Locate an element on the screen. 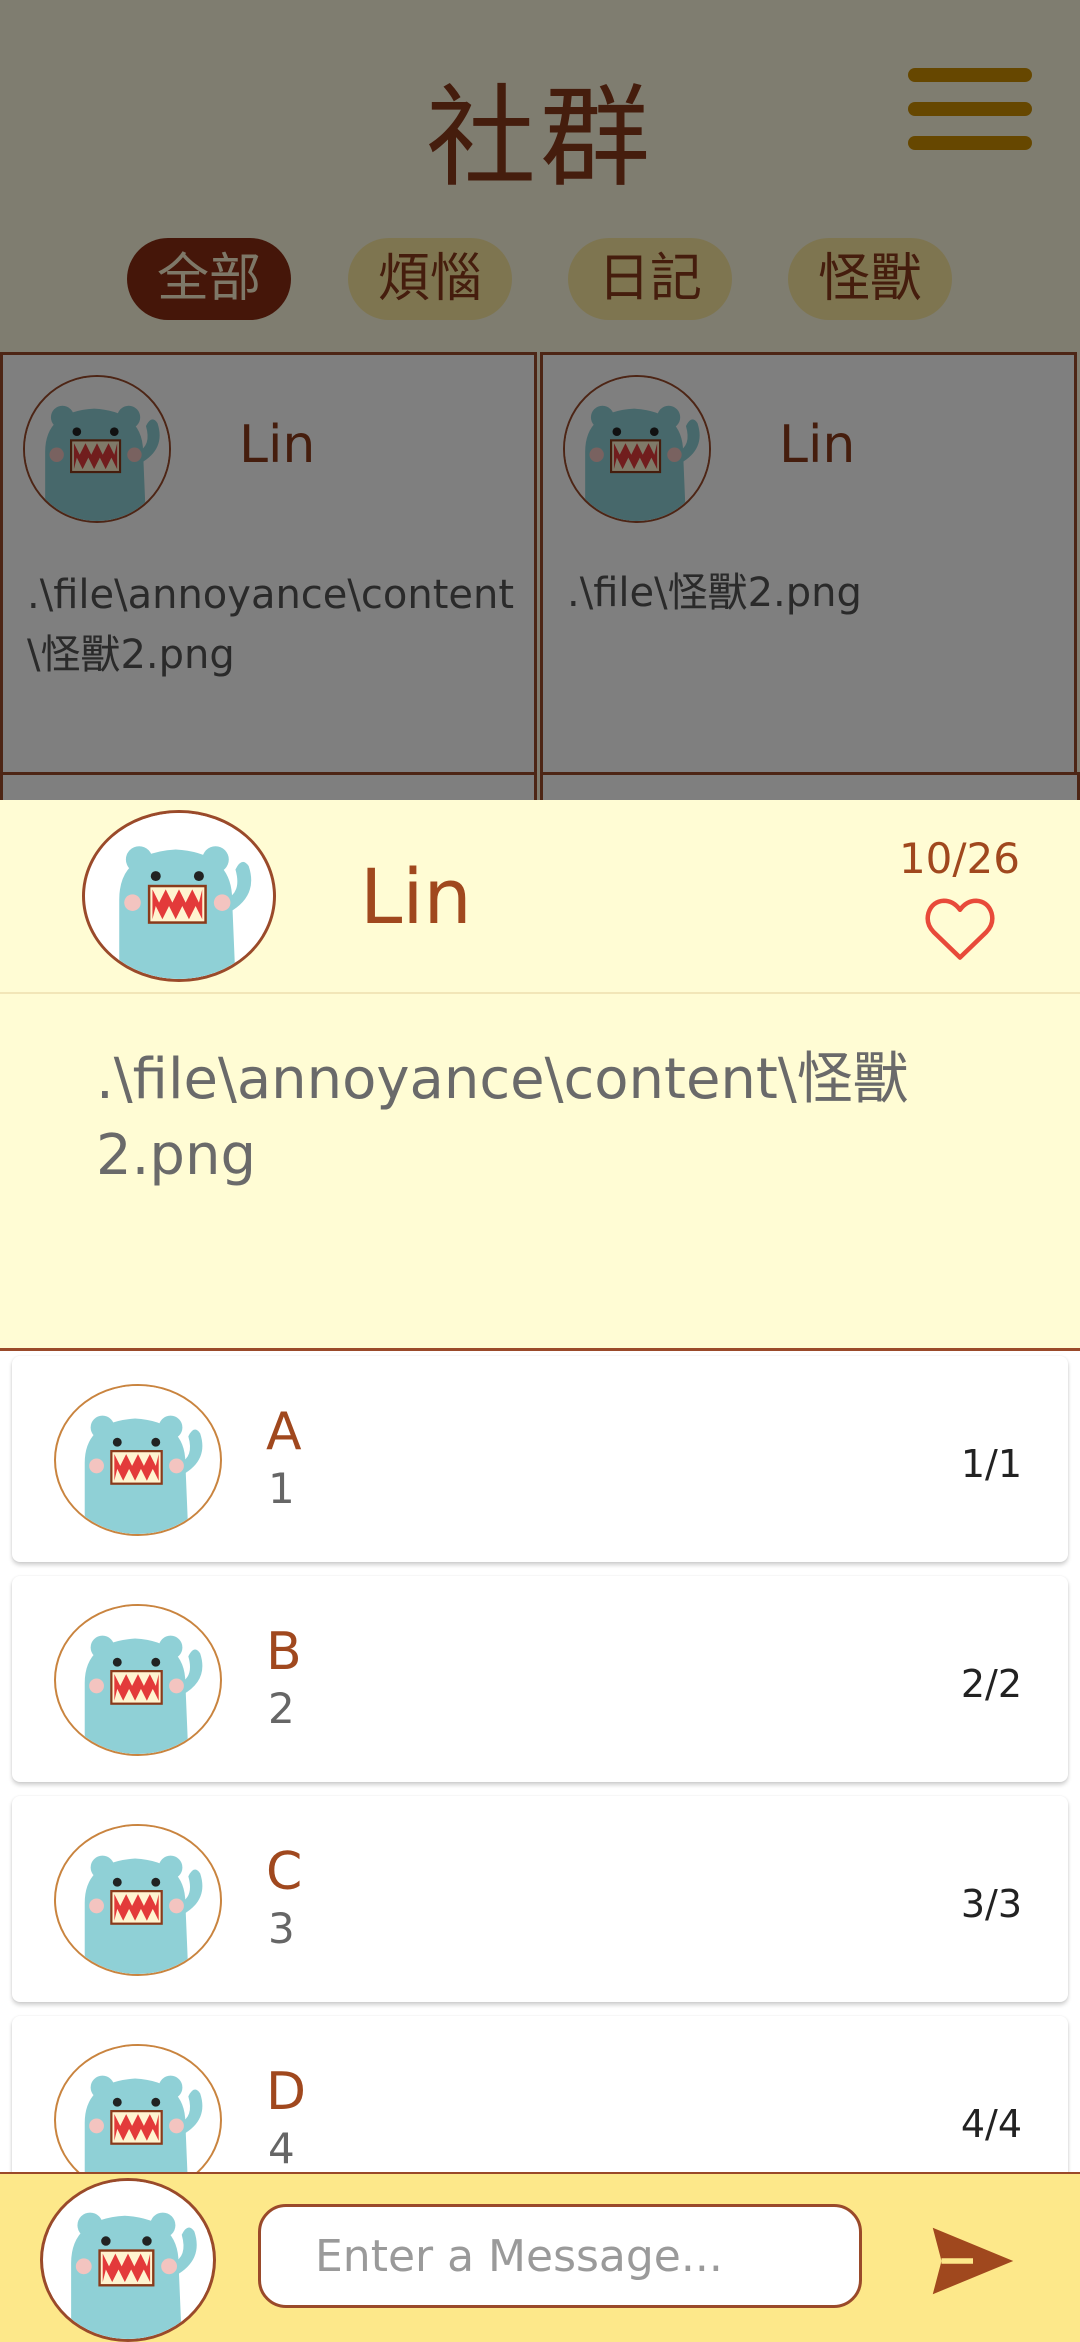 Image resolution: width=1080 pixels, height=2342 pixels. message-input is located at coordinates (560, 2256).